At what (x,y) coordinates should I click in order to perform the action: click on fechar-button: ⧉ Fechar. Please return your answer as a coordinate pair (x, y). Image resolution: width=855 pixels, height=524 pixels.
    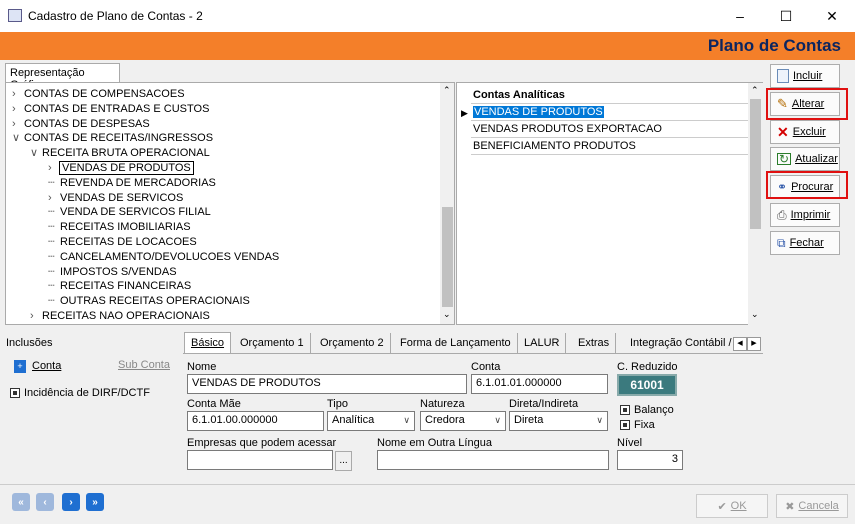
    Looking at the image, I should click on (805, 243).